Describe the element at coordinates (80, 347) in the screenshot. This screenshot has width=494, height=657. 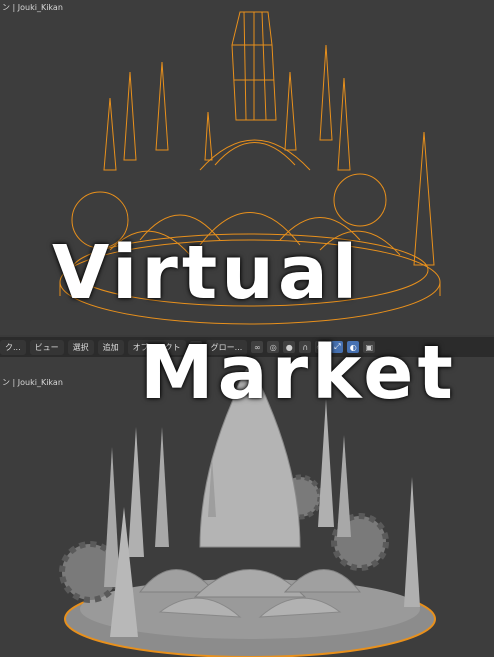
I see `select-menu: 選択` at that location.